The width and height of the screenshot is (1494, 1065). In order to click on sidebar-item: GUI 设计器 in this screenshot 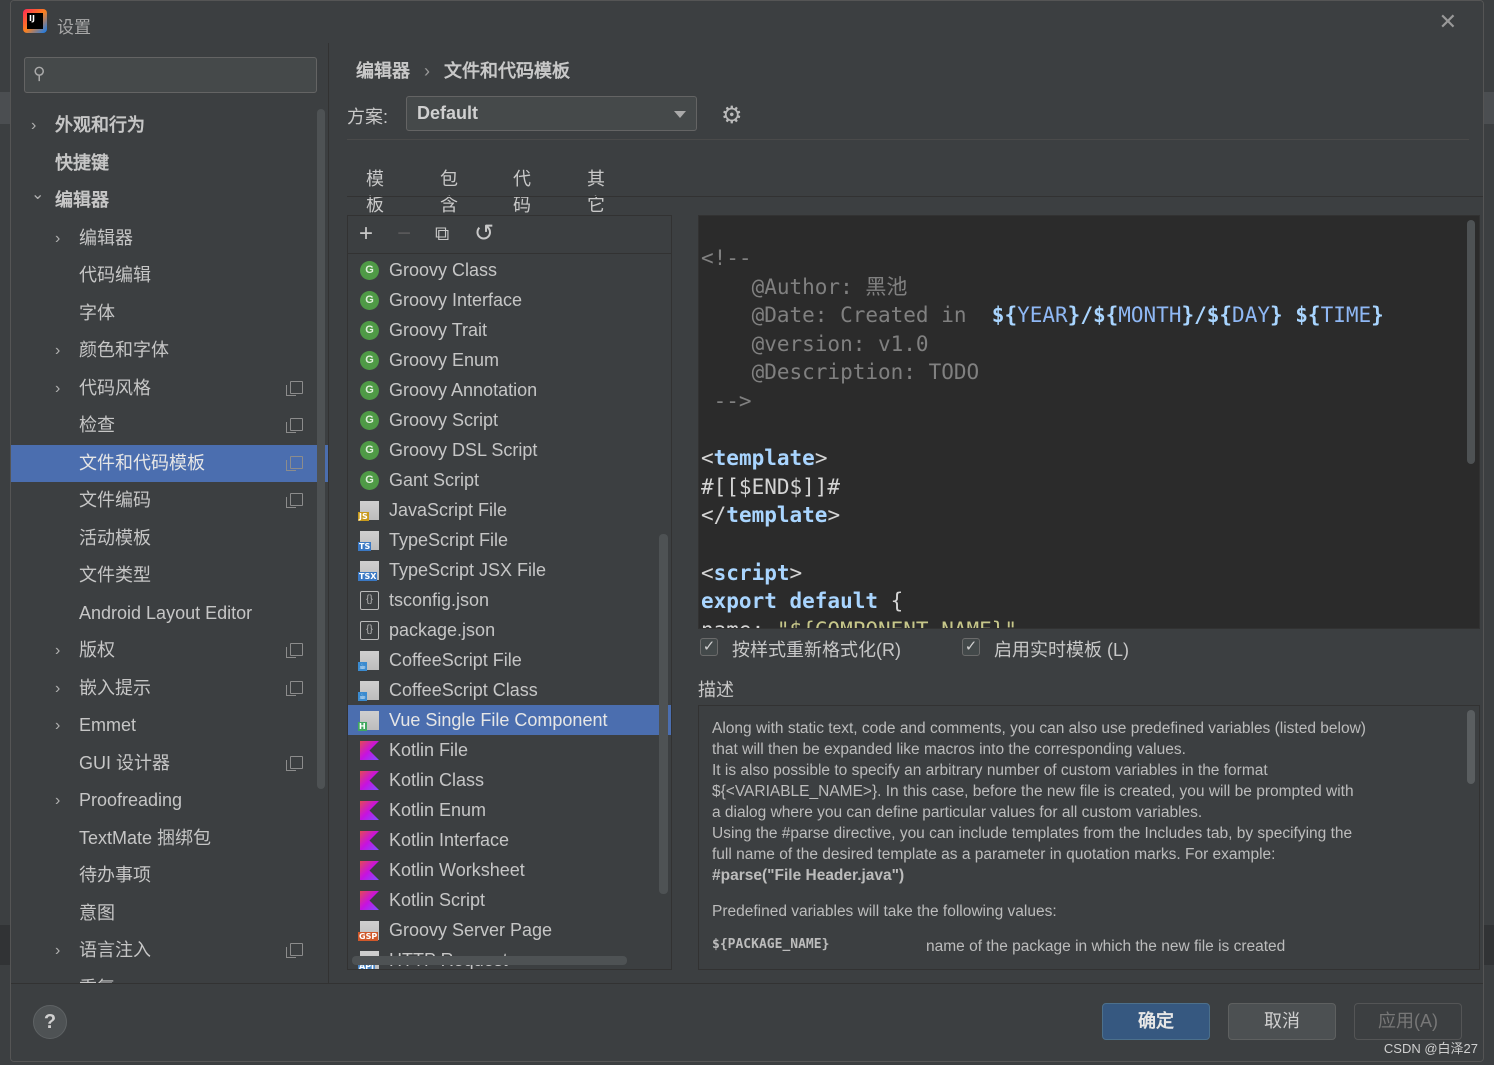, I will do `click(169, 764)`.